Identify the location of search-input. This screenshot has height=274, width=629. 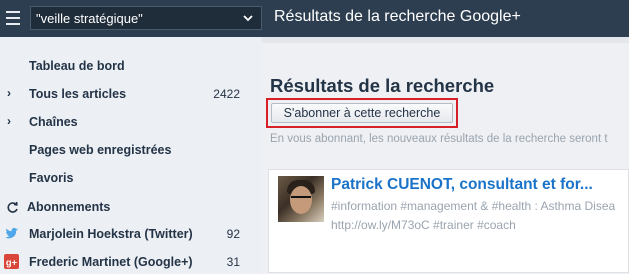
(136, 18).